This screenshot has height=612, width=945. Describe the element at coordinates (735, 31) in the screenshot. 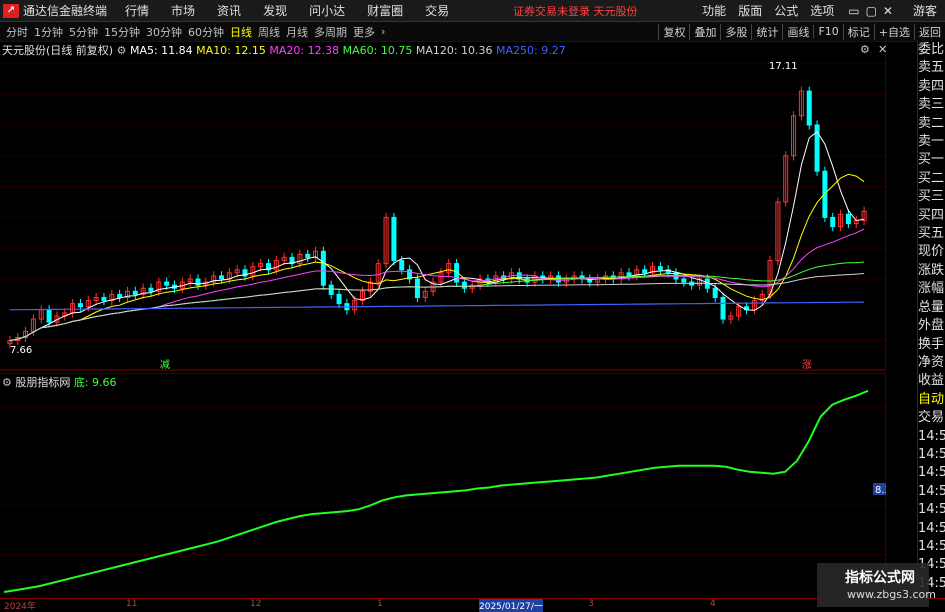

I see `tool-multi-stock: 多股` at that location.